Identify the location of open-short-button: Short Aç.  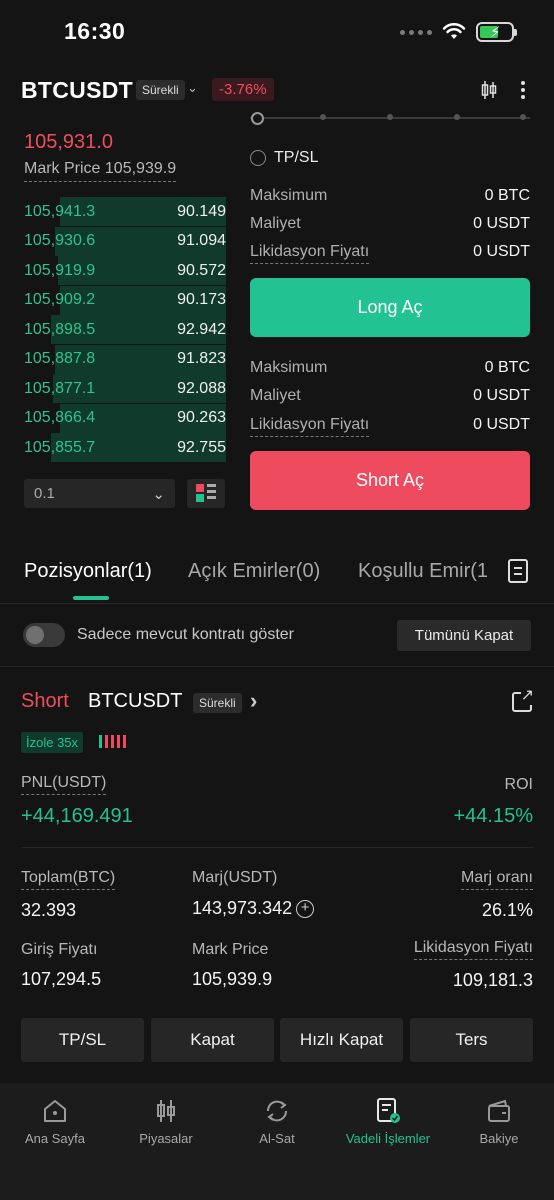
(390, 480).